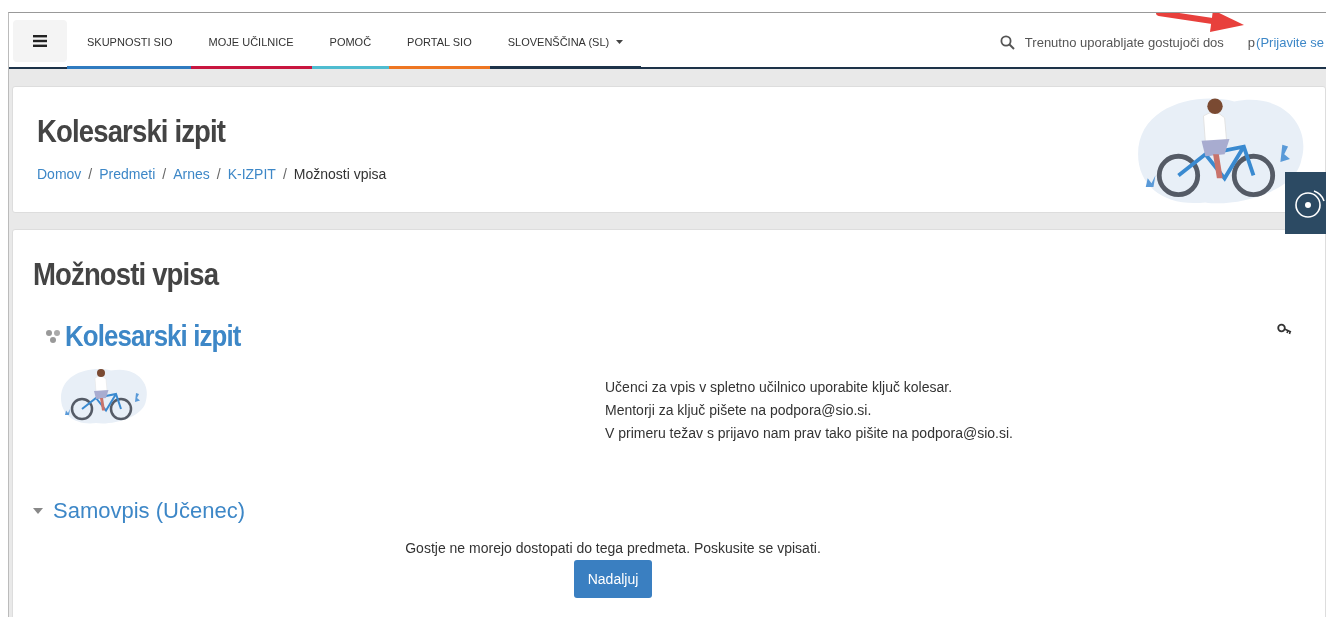  What do you see at coordinates (53, 336) in the screenshot?
I see `course-icon` at bounding box center [53, 336].